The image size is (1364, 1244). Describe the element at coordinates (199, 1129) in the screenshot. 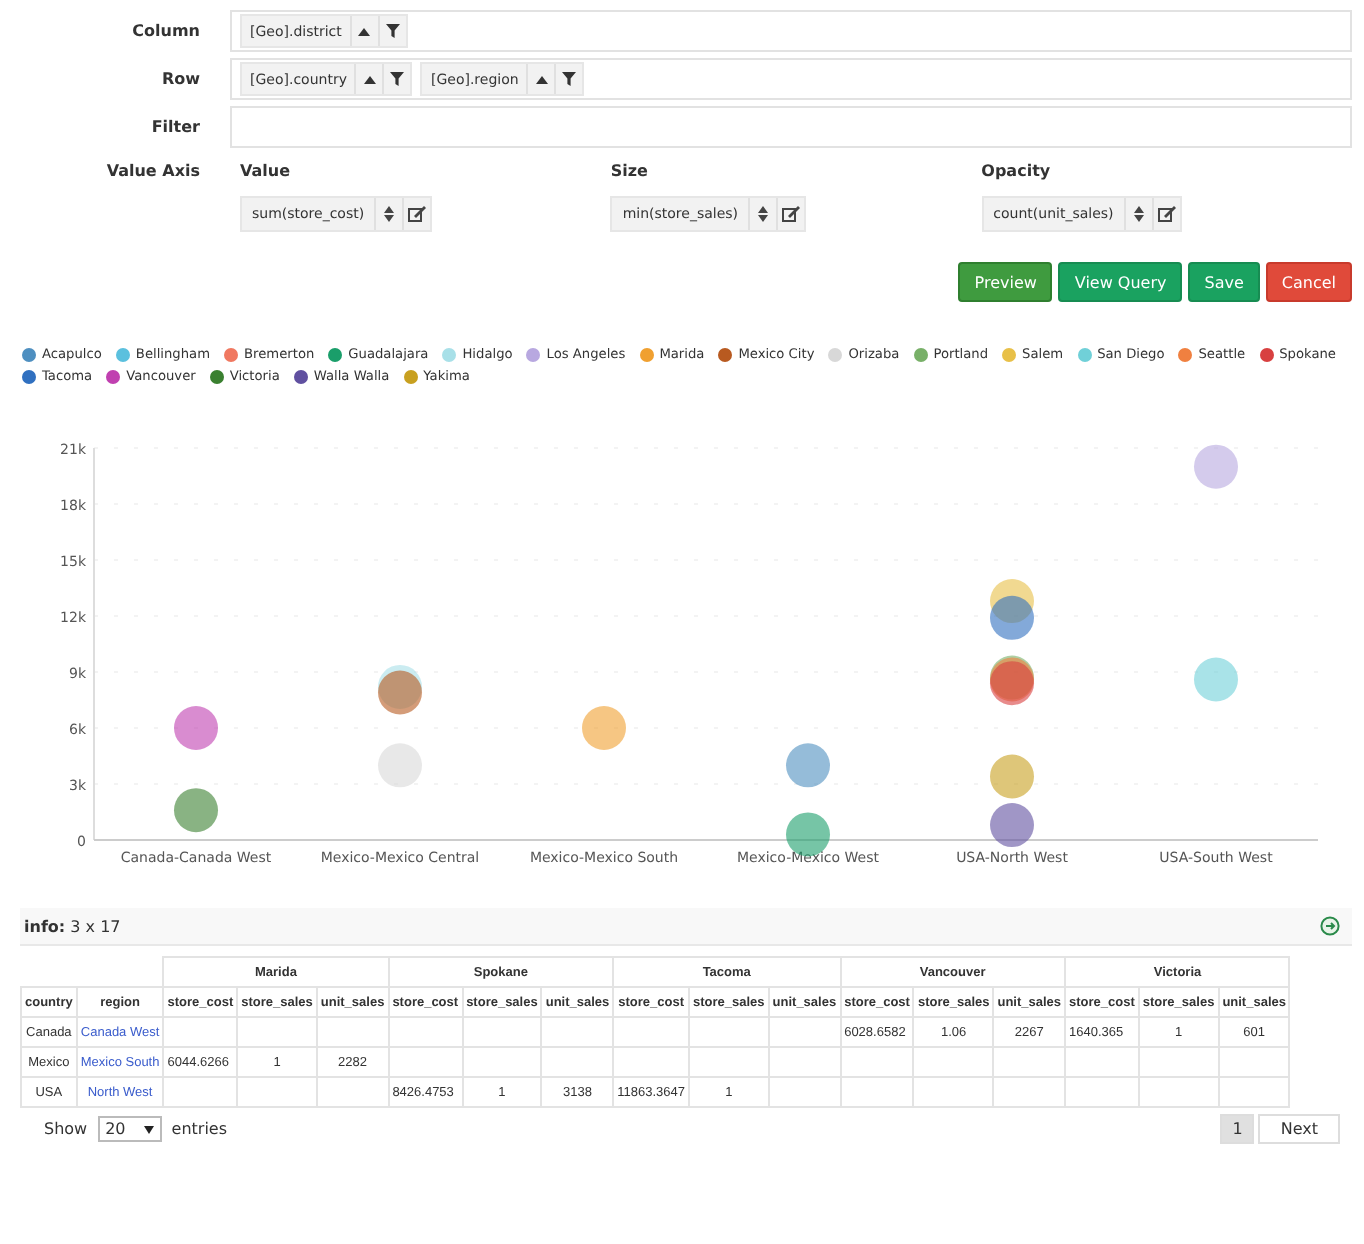

I see `entries-label: entries` at that location.